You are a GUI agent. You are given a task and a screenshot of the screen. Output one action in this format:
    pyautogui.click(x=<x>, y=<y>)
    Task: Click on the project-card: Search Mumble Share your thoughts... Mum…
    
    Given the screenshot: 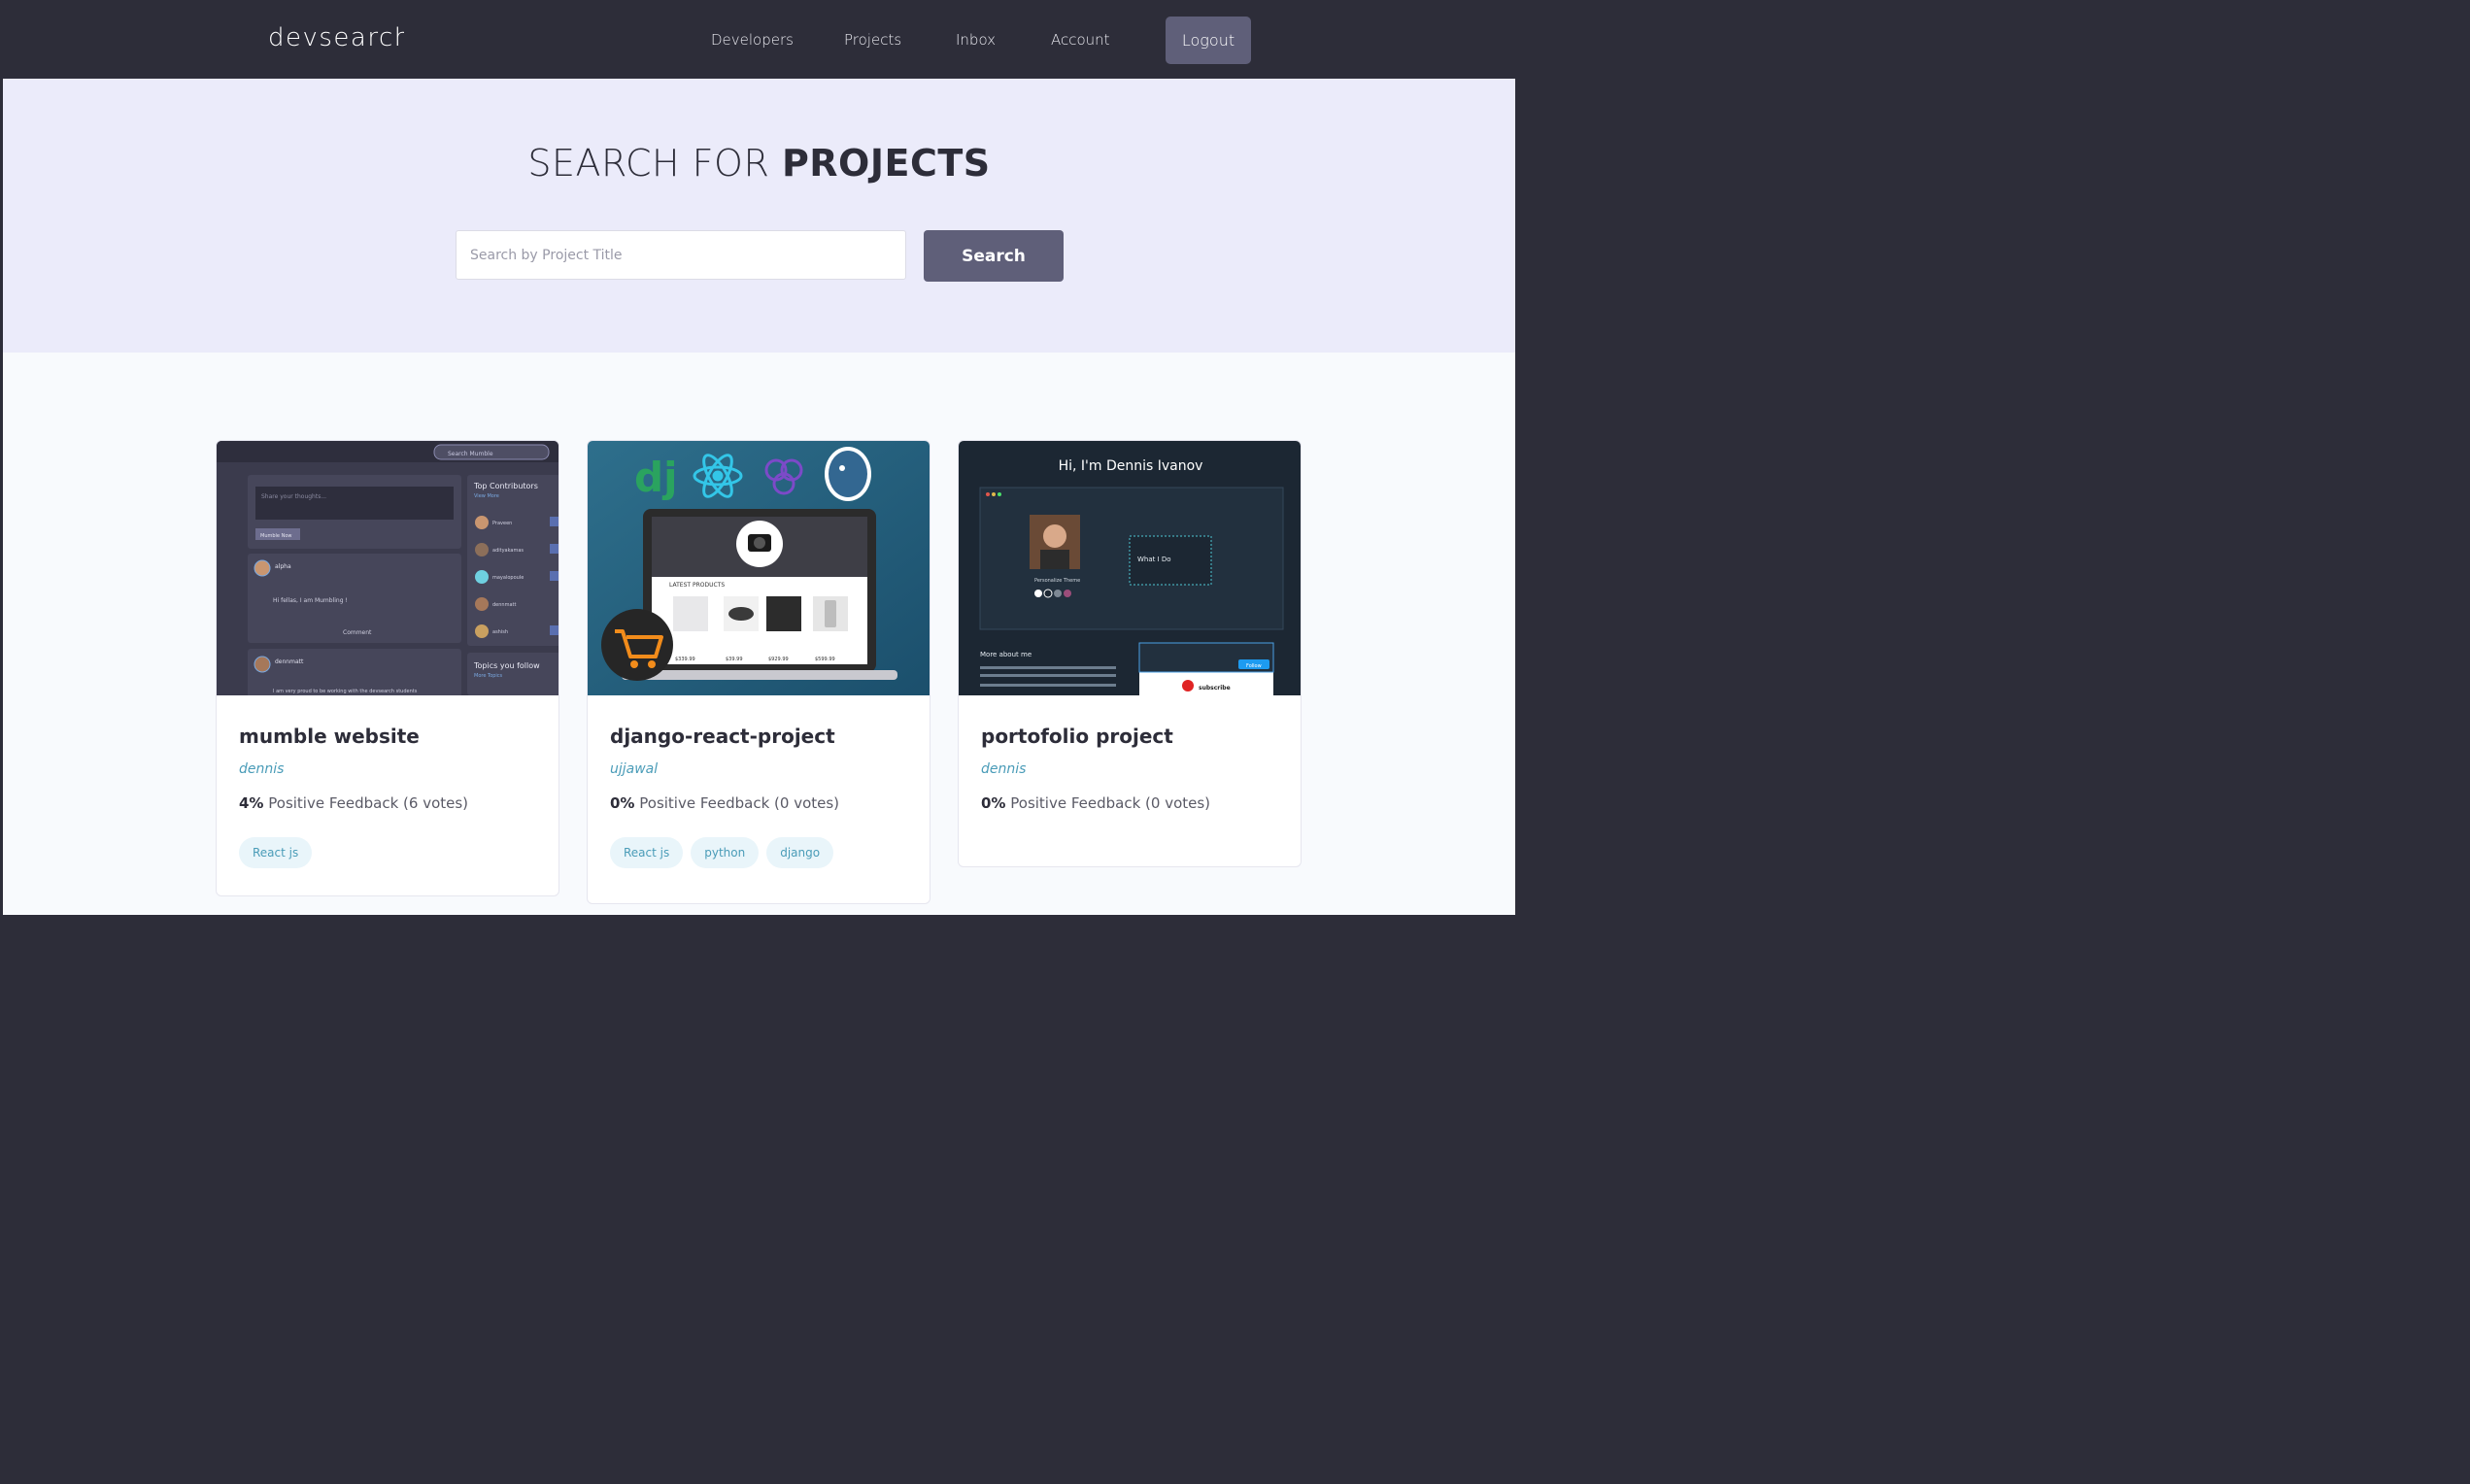 What is the action you would take?
    pyautogui.click(x=387, y=668)
    